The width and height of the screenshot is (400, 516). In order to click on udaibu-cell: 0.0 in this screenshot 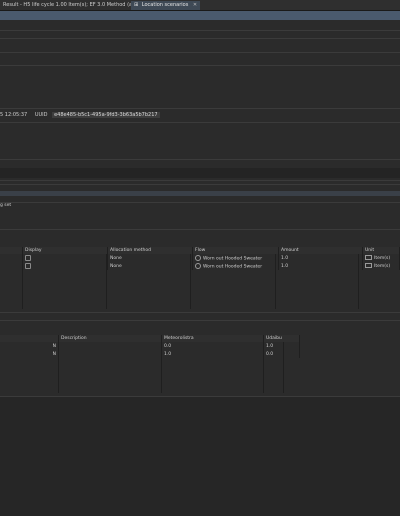, I will do `click(281, 354)`.